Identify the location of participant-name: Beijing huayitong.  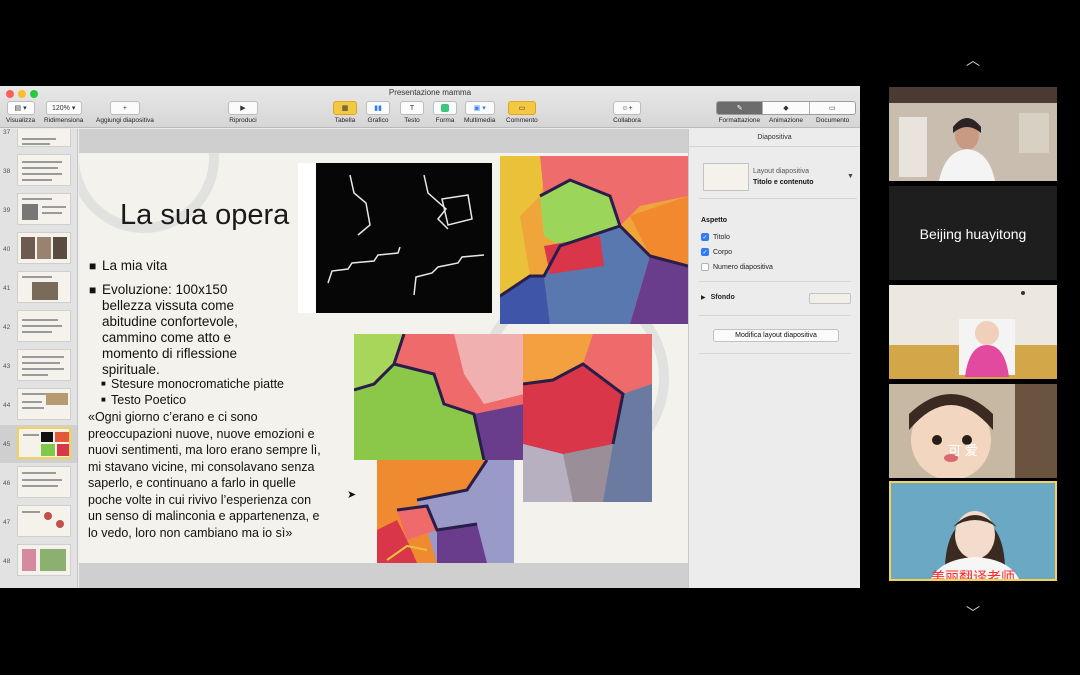
(973, 234).